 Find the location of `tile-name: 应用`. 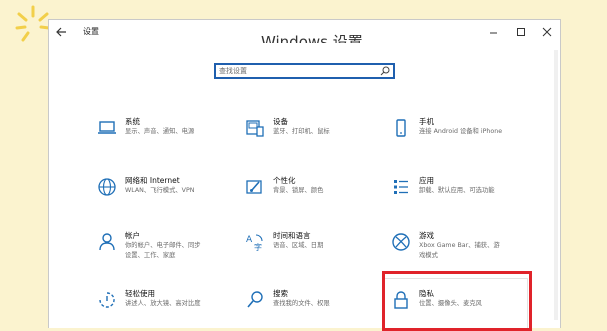

tile-name: 应用 is located at coordinates (426, 180).